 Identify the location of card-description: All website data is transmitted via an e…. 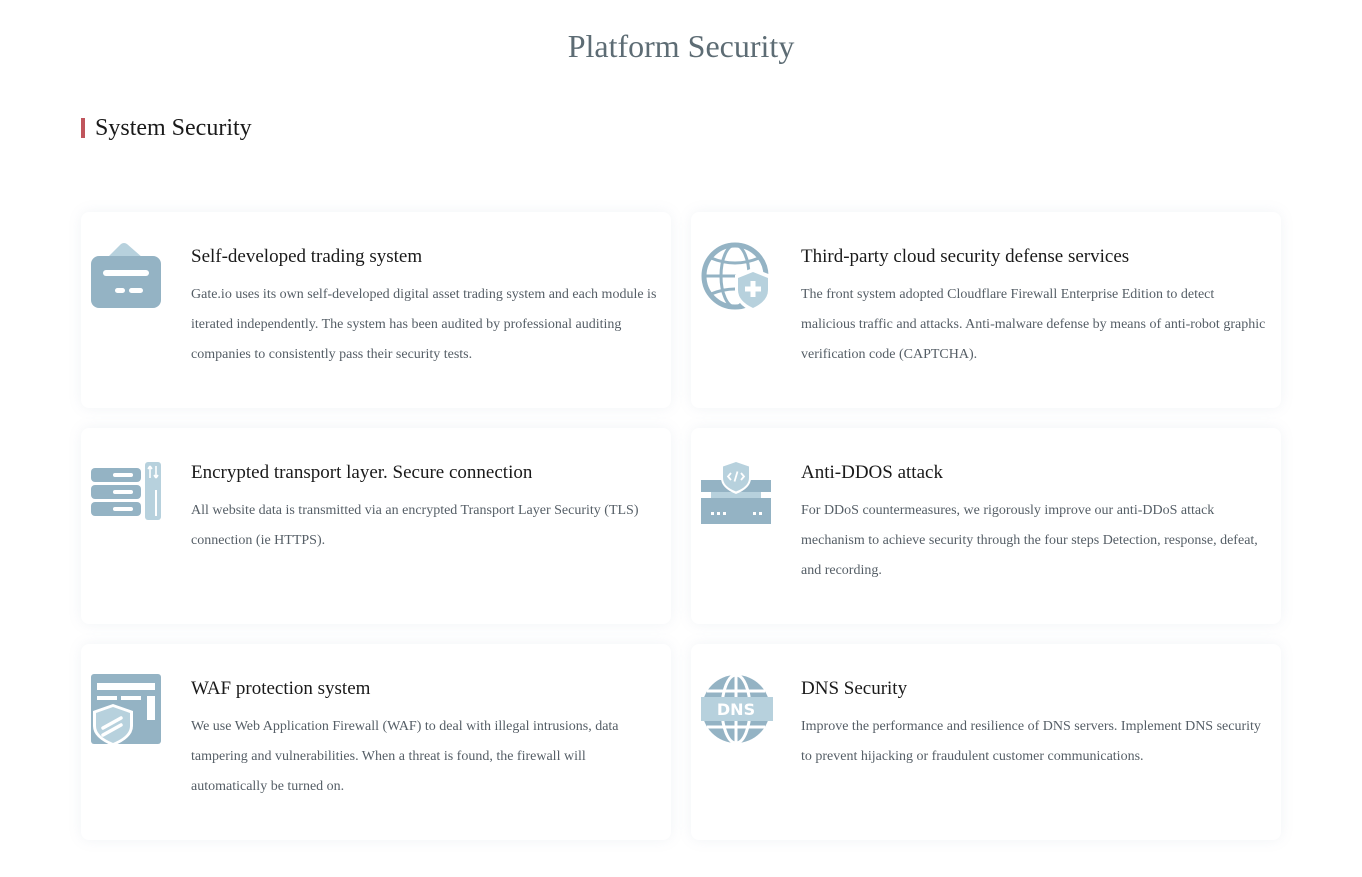
(415, 525).